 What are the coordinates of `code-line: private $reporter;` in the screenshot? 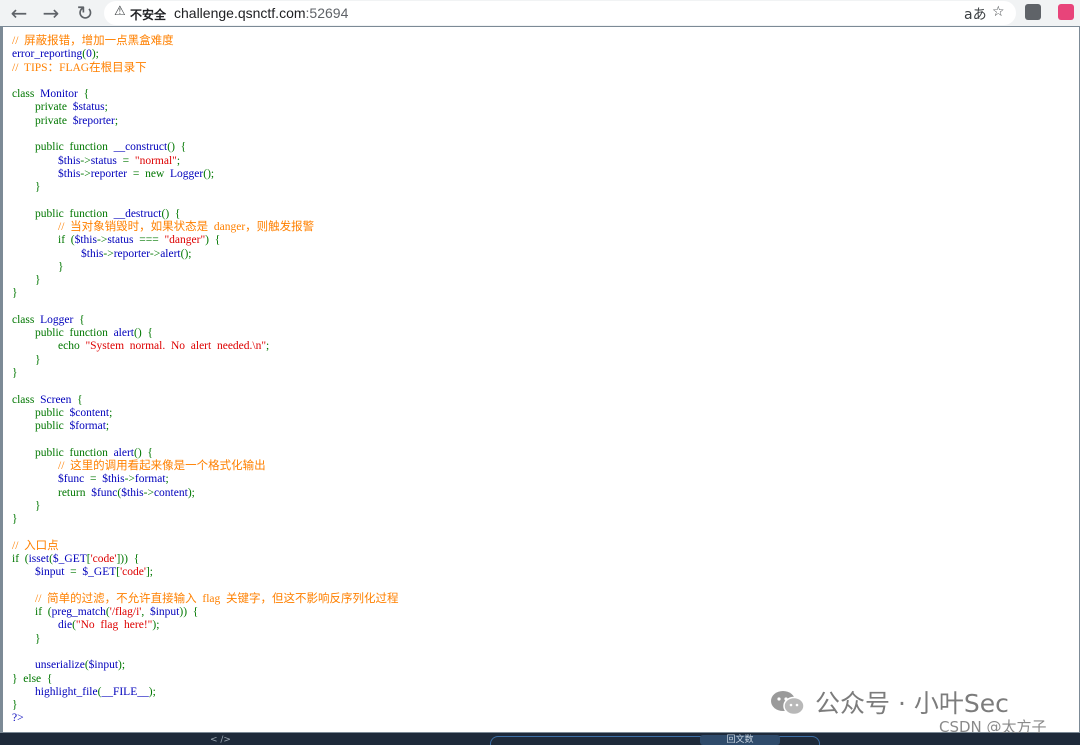 It's located at (65, 121).